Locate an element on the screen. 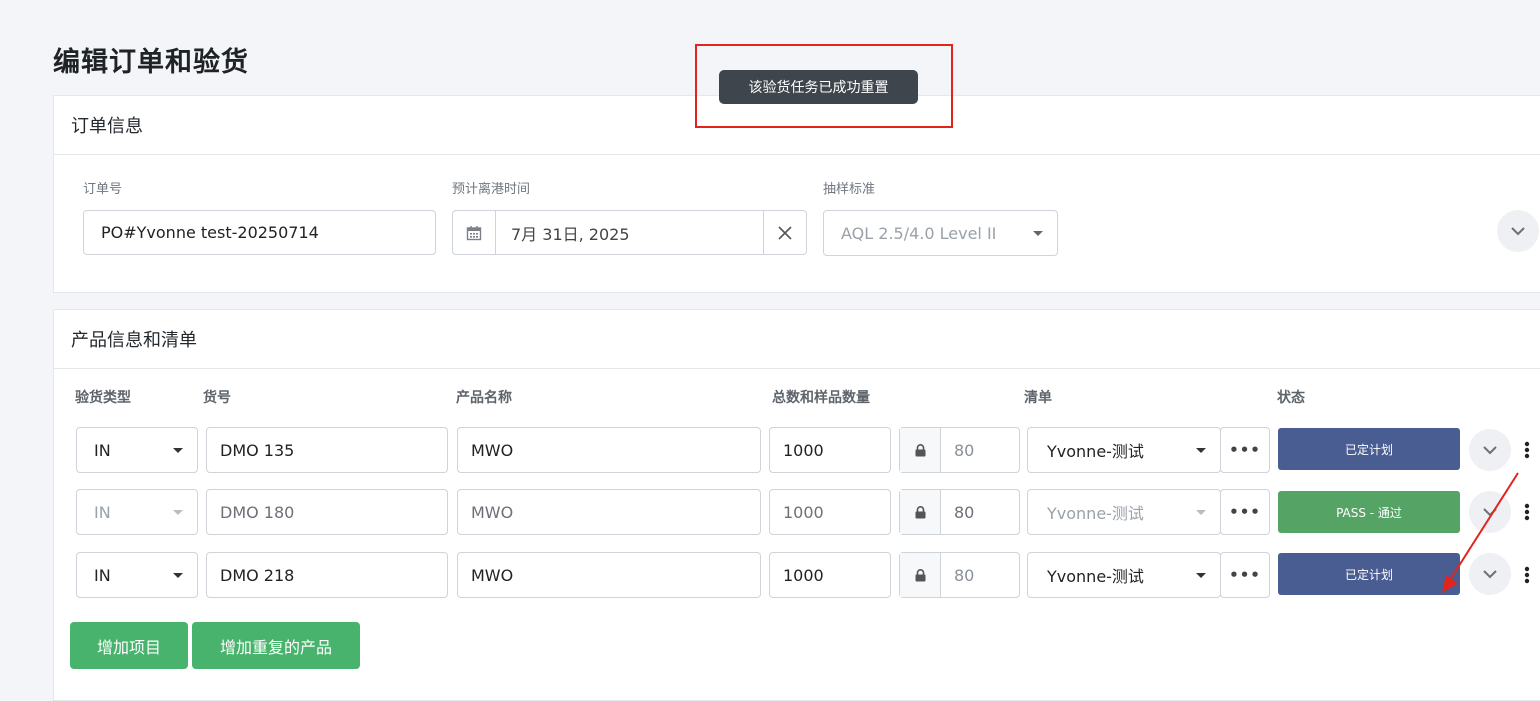 The width and height of the screenshot is (1540, 701). order-no-label: 订单号 is located at coordinates (103, 189).